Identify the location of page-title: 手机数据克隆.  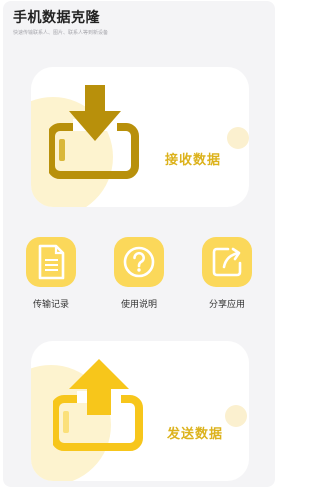
(56, 18).